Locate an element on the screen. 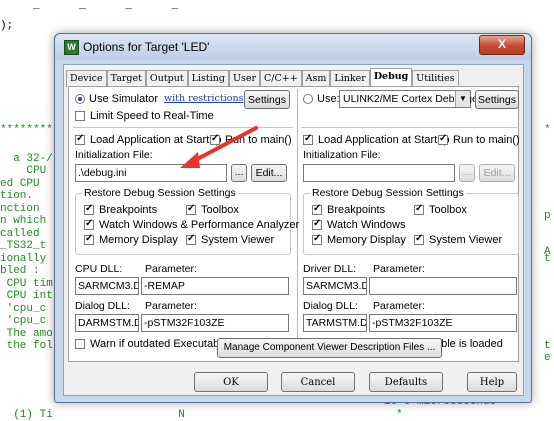 Image resolution: width=554 pixels, height=421 pixels. arrow-head-icon is located at coordinates (190, 160).